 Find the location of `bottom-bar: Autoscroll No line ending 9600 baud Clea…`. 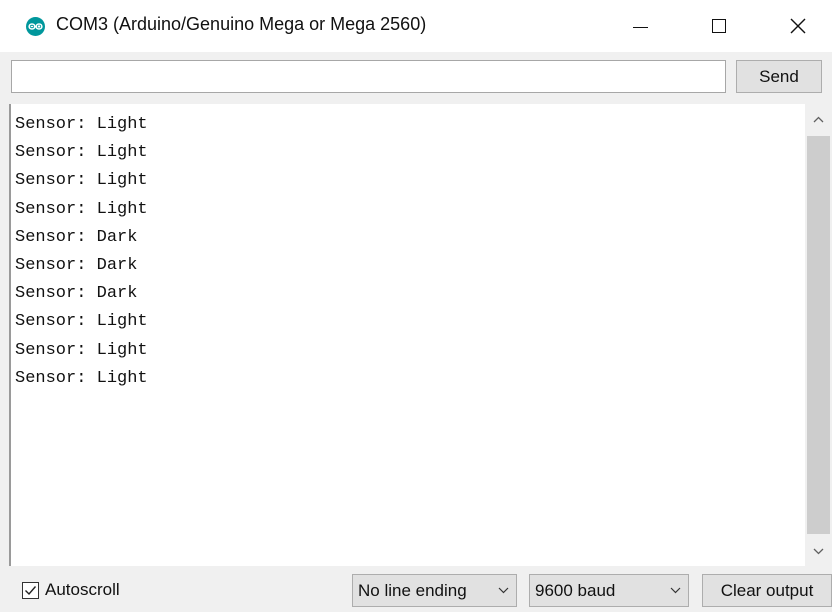

bottom-bar: Autoscroll No line ending 9600 baud Clea… is located at coordinates (416, 589).